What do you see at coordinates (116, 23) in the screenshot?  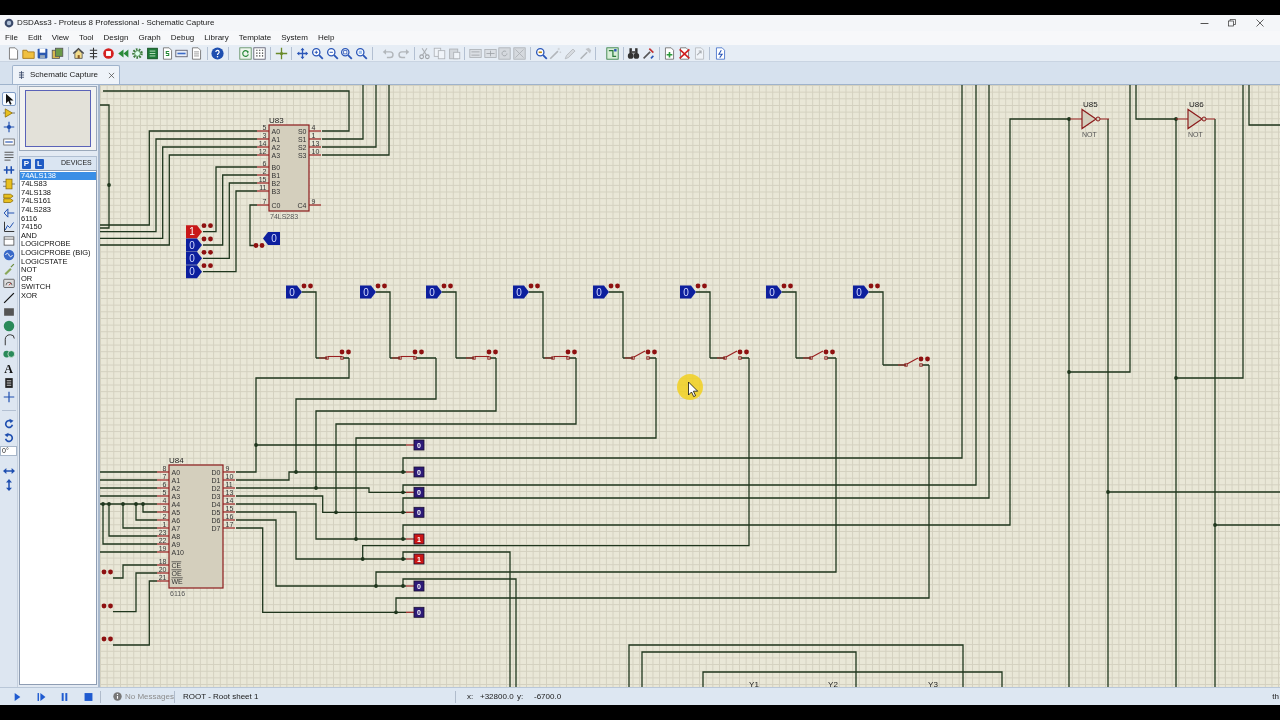 I see `window-title: DSDAss3 - Proteus 8 Professional - Schematic Capture` at bounding box center [116, 23].